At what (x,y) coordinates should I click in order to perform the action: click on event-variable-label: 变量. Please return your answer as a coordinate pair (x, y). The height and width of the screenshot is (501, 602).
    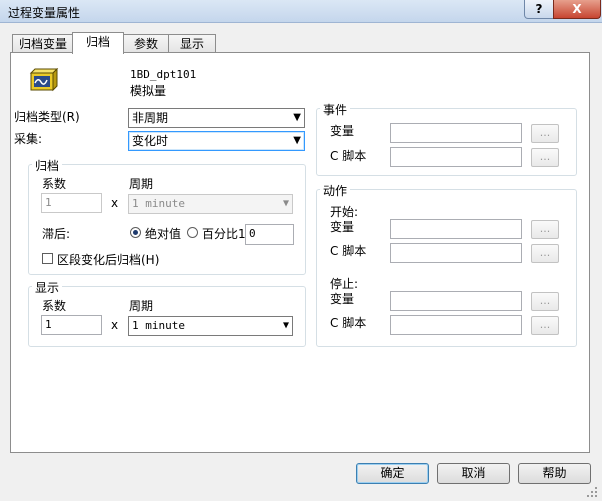
    Looking at the image, I should click on (342, 131).